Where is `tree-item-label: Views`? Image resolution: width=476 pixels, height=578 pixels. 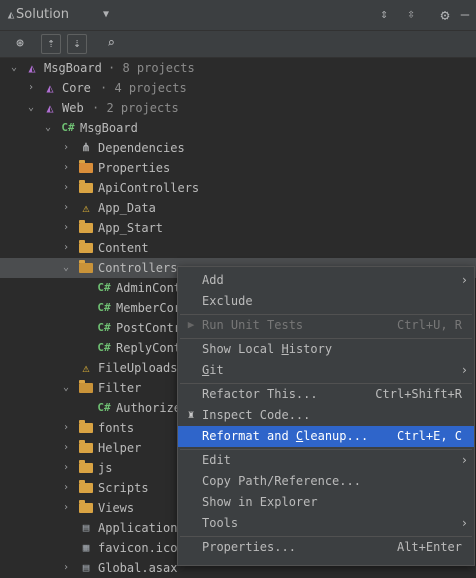 tree-item-label: Views is located at coordinates (116, 508).